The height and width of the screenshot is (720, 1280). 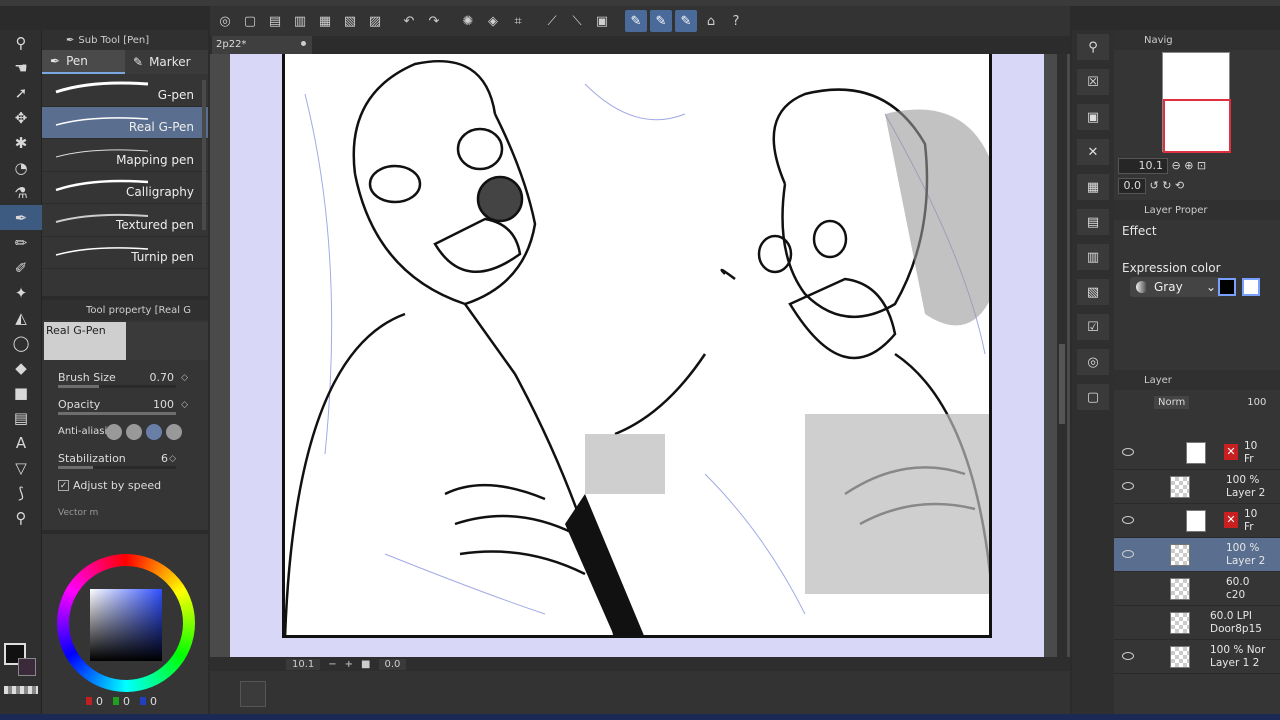 What do you see at coordinates (1093, 292) in the screenshot?
I see `color-set-icon: ▧` at bounding box center [1093, 292].